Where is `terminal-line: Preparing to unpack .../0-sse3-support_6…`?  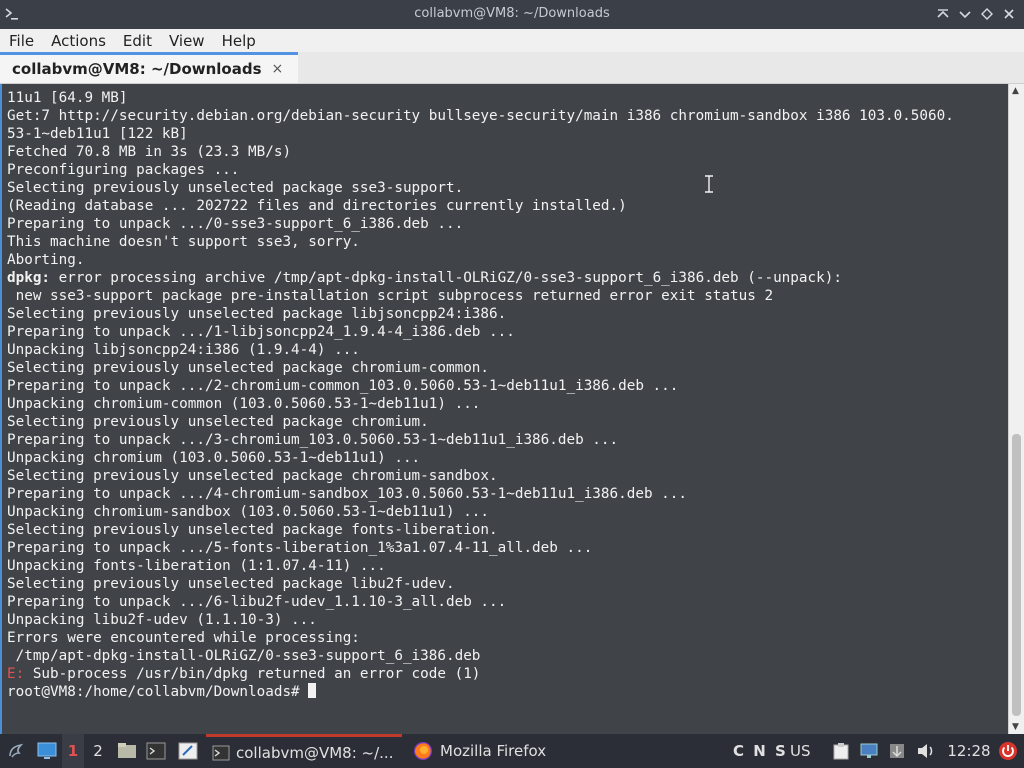
terminal-line: Preparing to unpack .../0-sse3-support_6… is located at coordinates (480, 224).